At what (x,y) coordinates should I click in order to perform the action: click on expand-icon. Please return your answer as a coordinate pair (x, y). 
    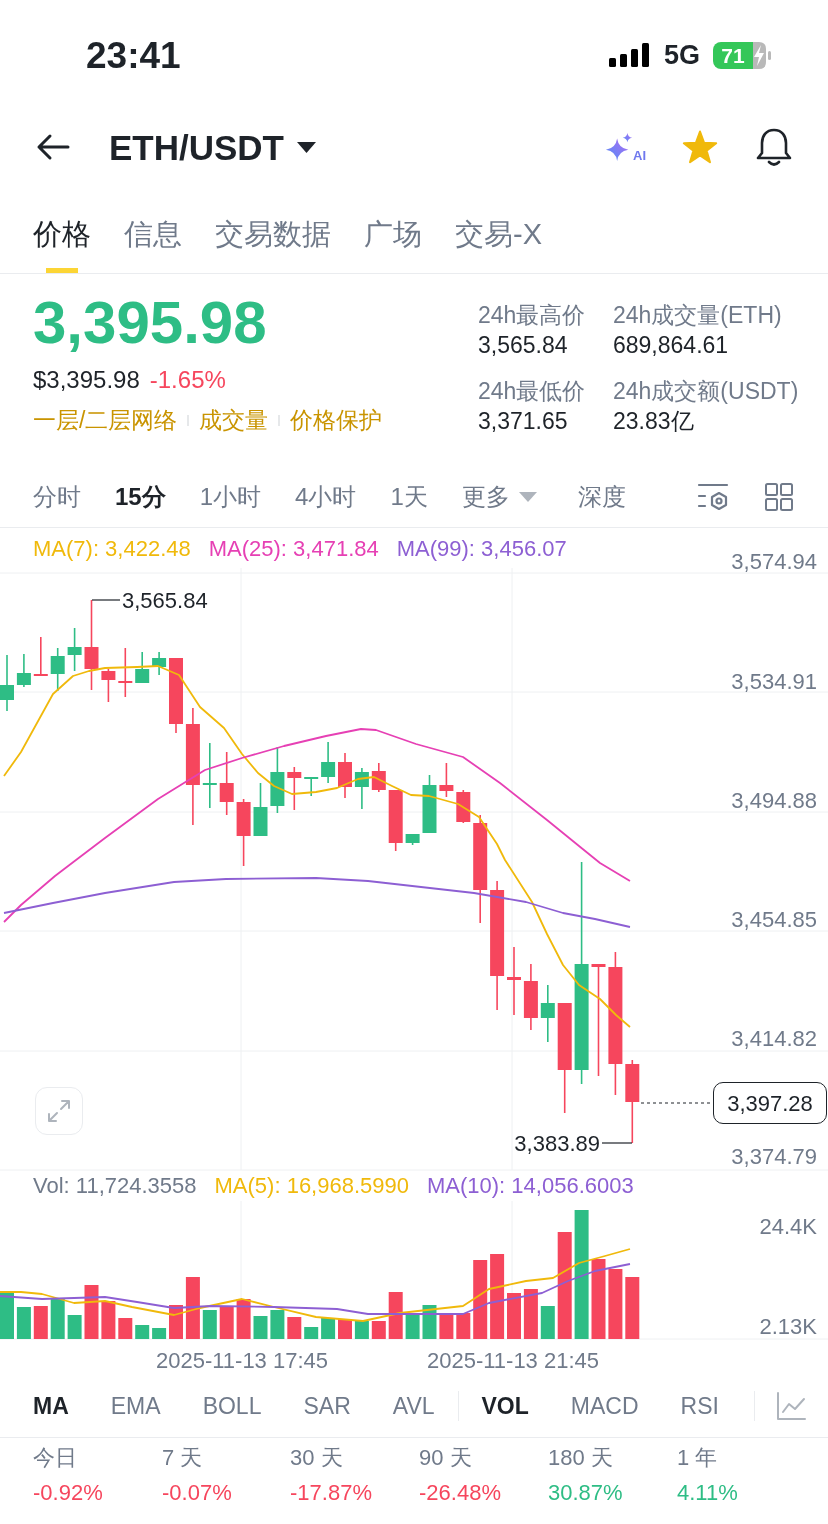
    Looking at the image, I should click on (59, 1111).